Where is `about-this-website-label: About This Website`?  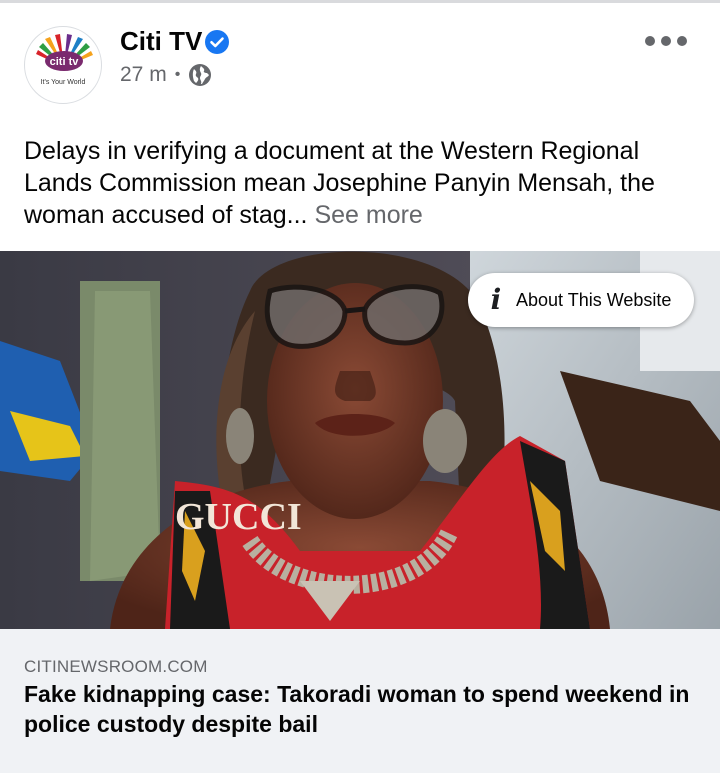
about-this-website-label: About This Website is located at coordinates (594, 299).